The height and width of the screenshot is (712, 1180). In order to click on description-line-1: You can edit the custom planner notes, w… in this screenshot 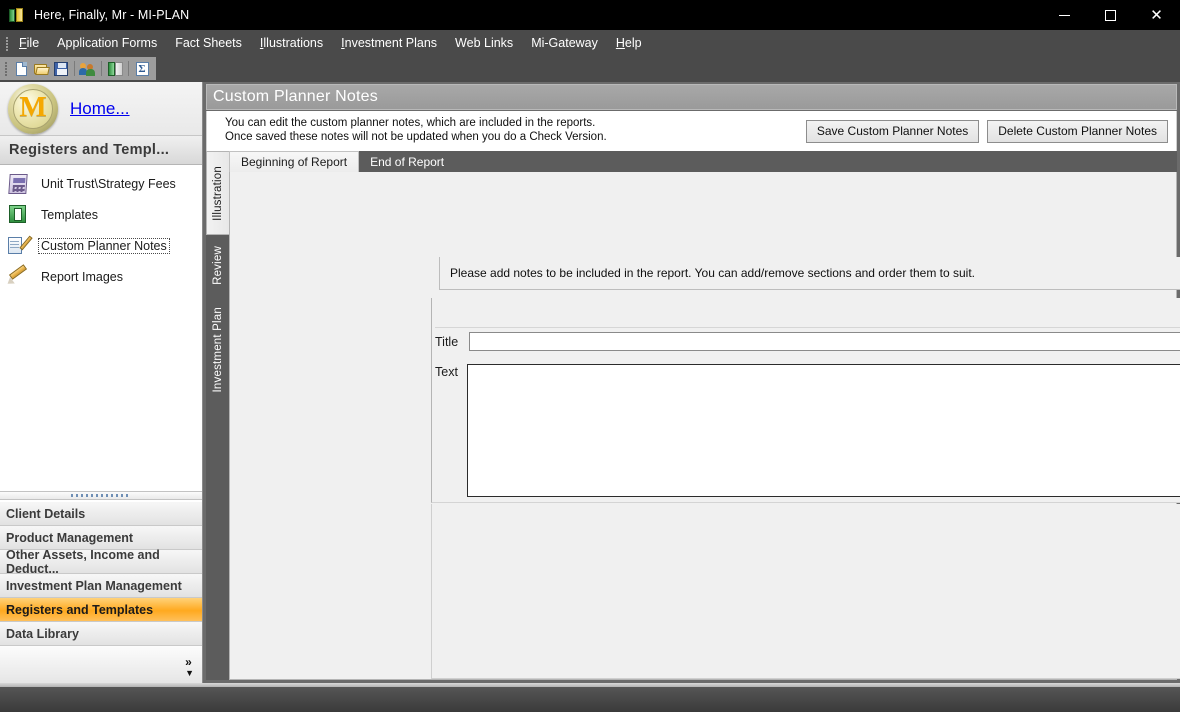, I will do `click(410, 123)`.